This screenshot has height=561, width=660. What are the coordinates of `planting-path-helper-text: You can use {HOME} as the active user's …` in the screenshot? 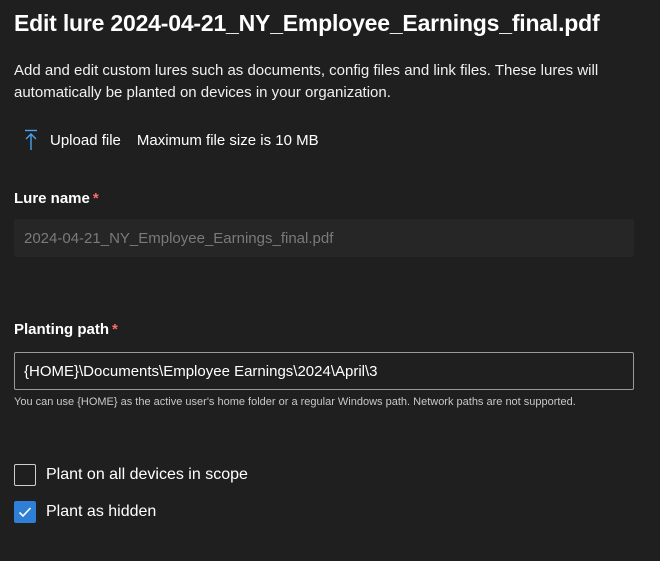 It's located at (295, 402).